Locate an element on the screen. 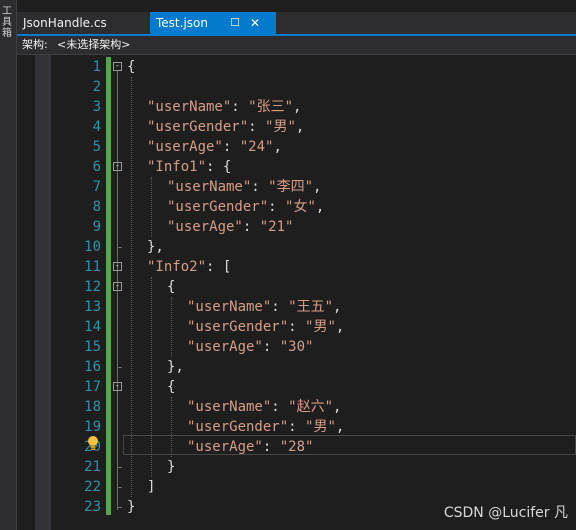 The width and height of the screenshot is (576, 530). code-line: ] is located at coordinates (151, 487).